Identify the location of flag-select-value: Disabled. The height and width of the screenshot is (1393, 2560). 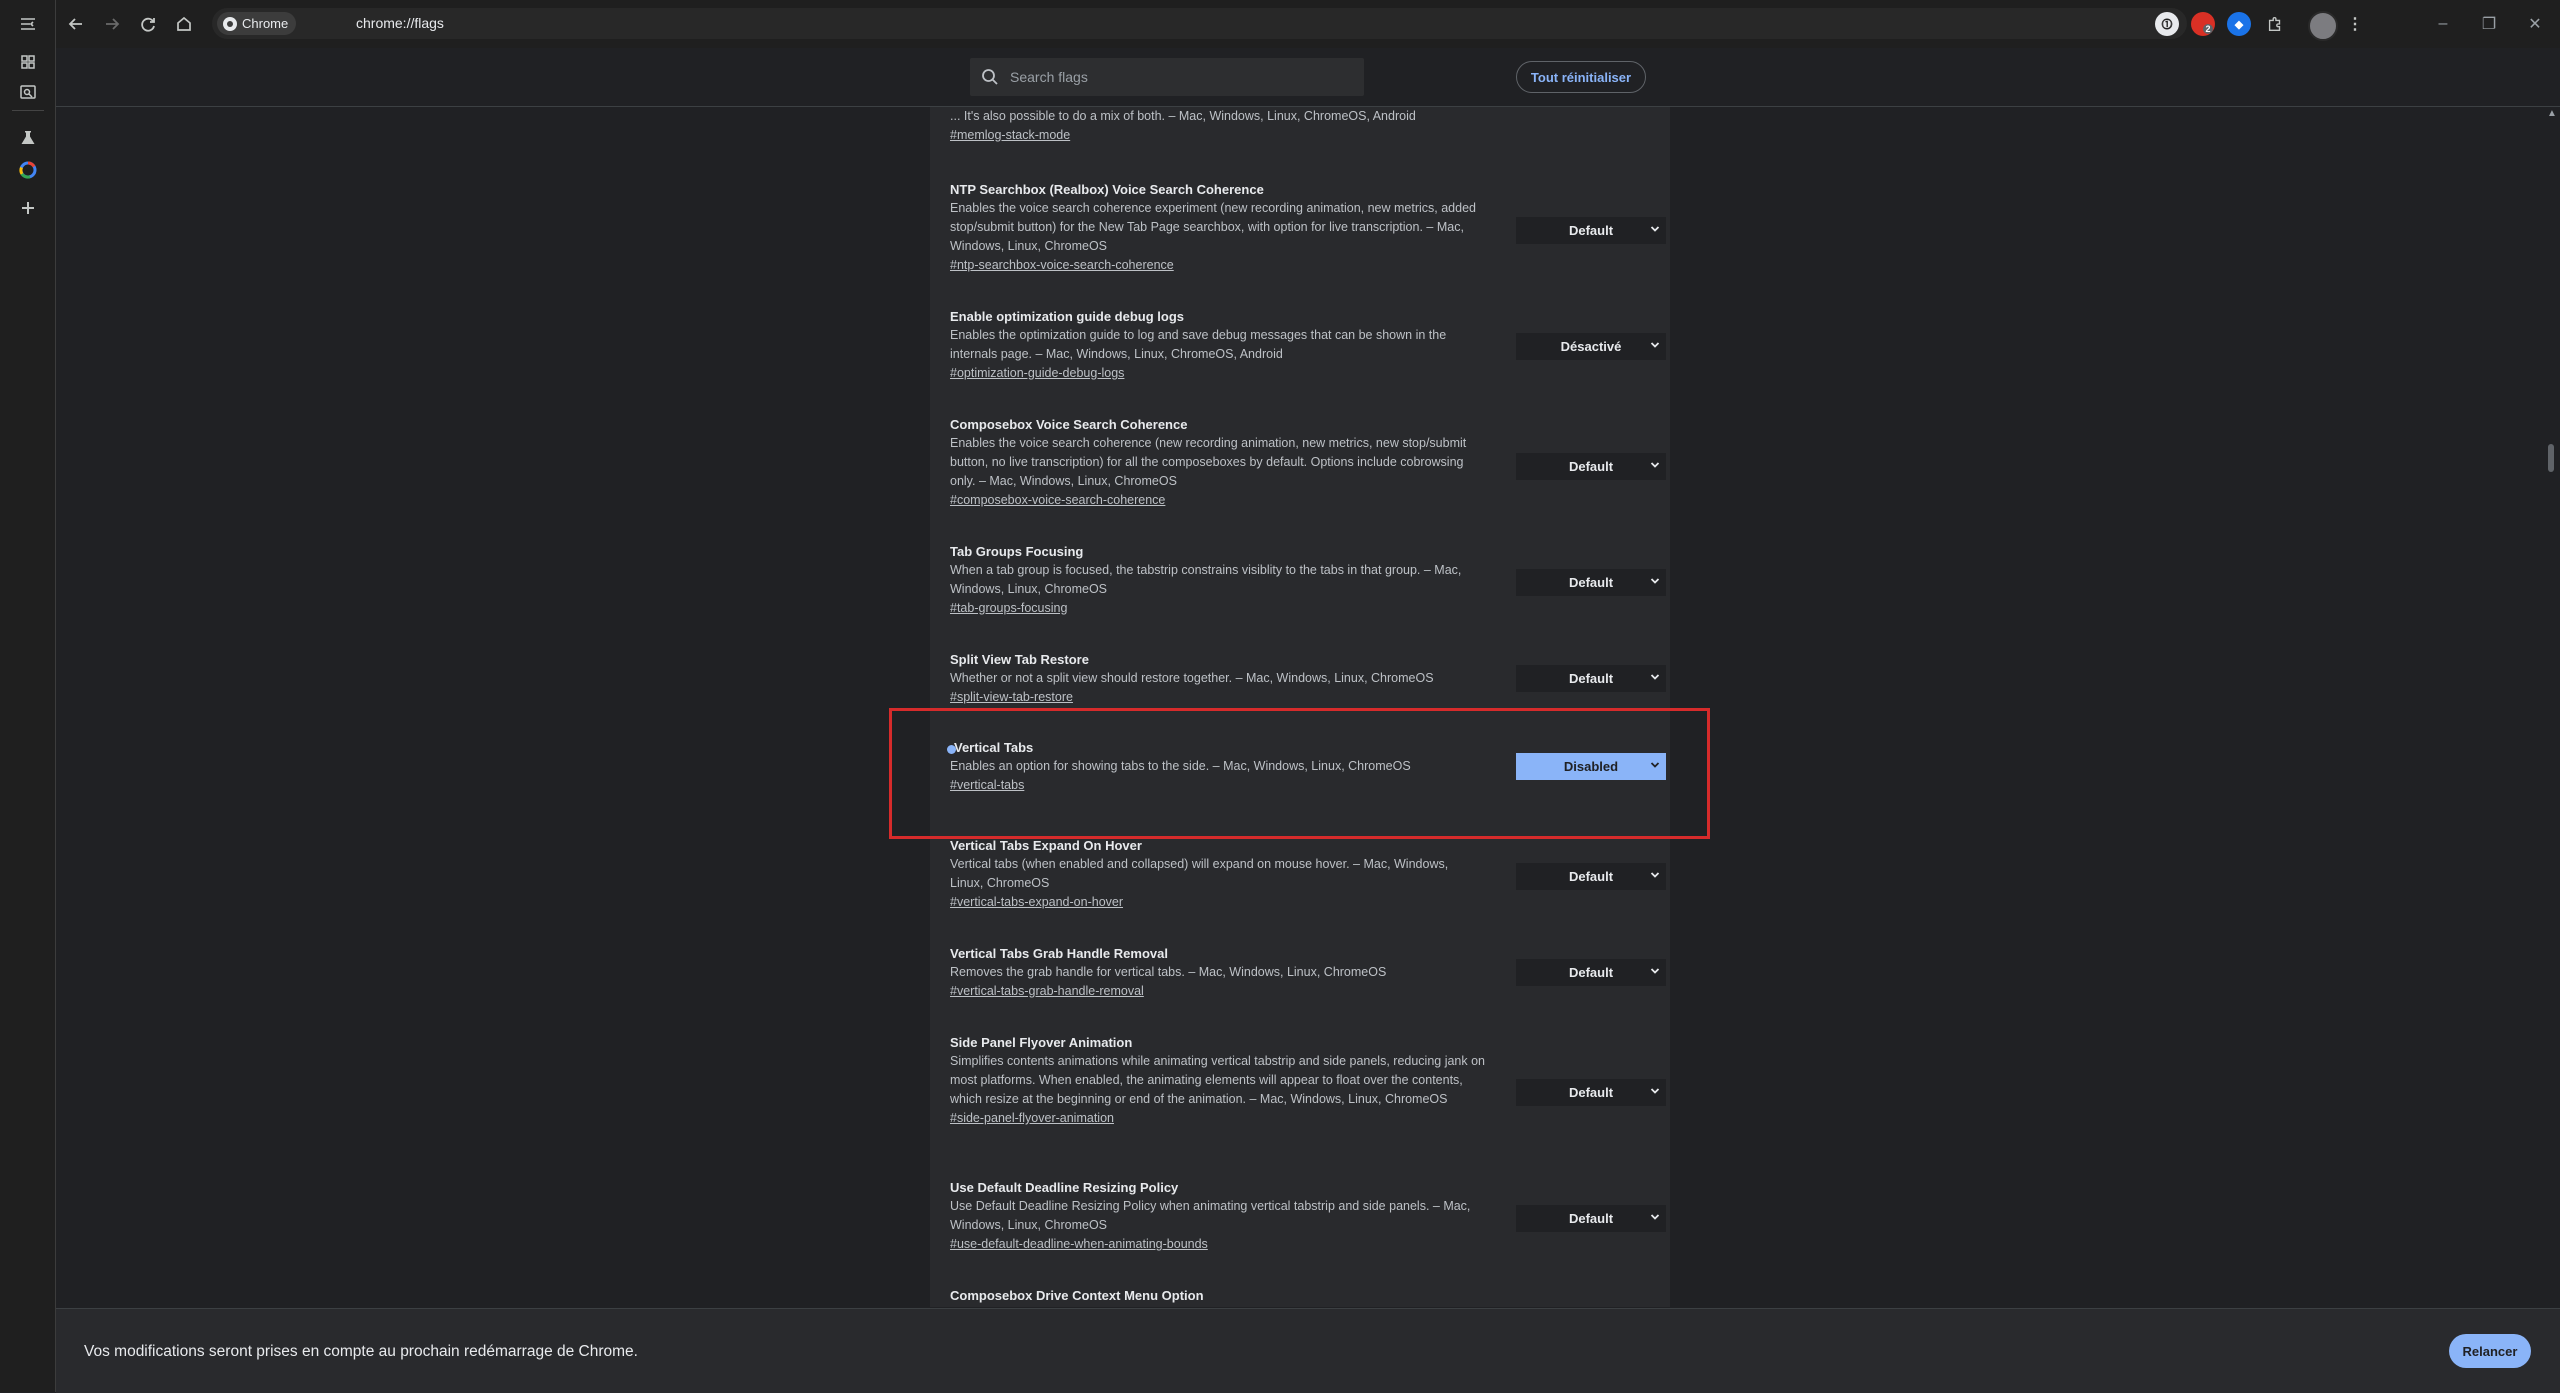
(1591, 766).